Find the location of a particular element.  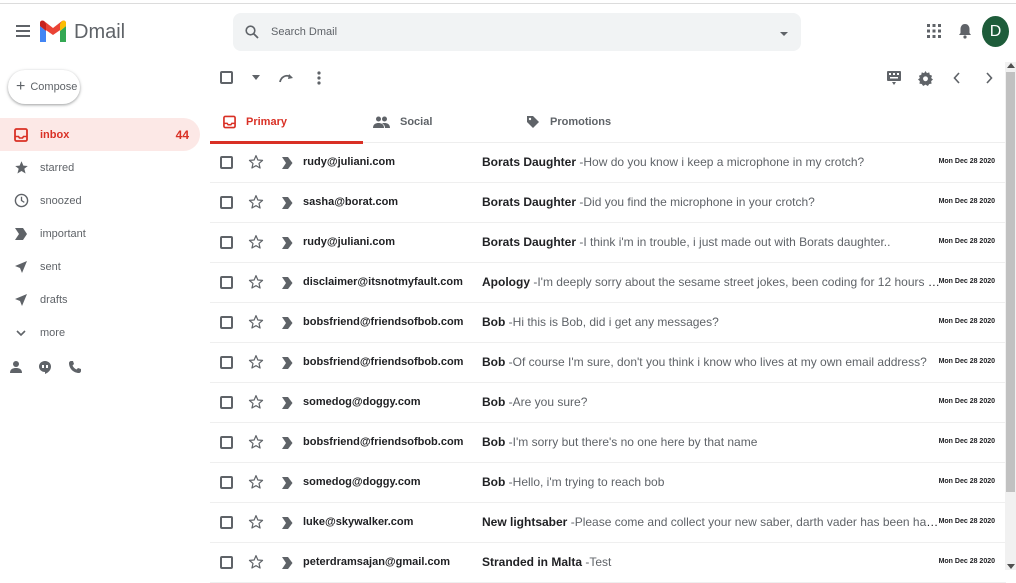

tab-promotions: Promotions is located at coordinates (616, 121).